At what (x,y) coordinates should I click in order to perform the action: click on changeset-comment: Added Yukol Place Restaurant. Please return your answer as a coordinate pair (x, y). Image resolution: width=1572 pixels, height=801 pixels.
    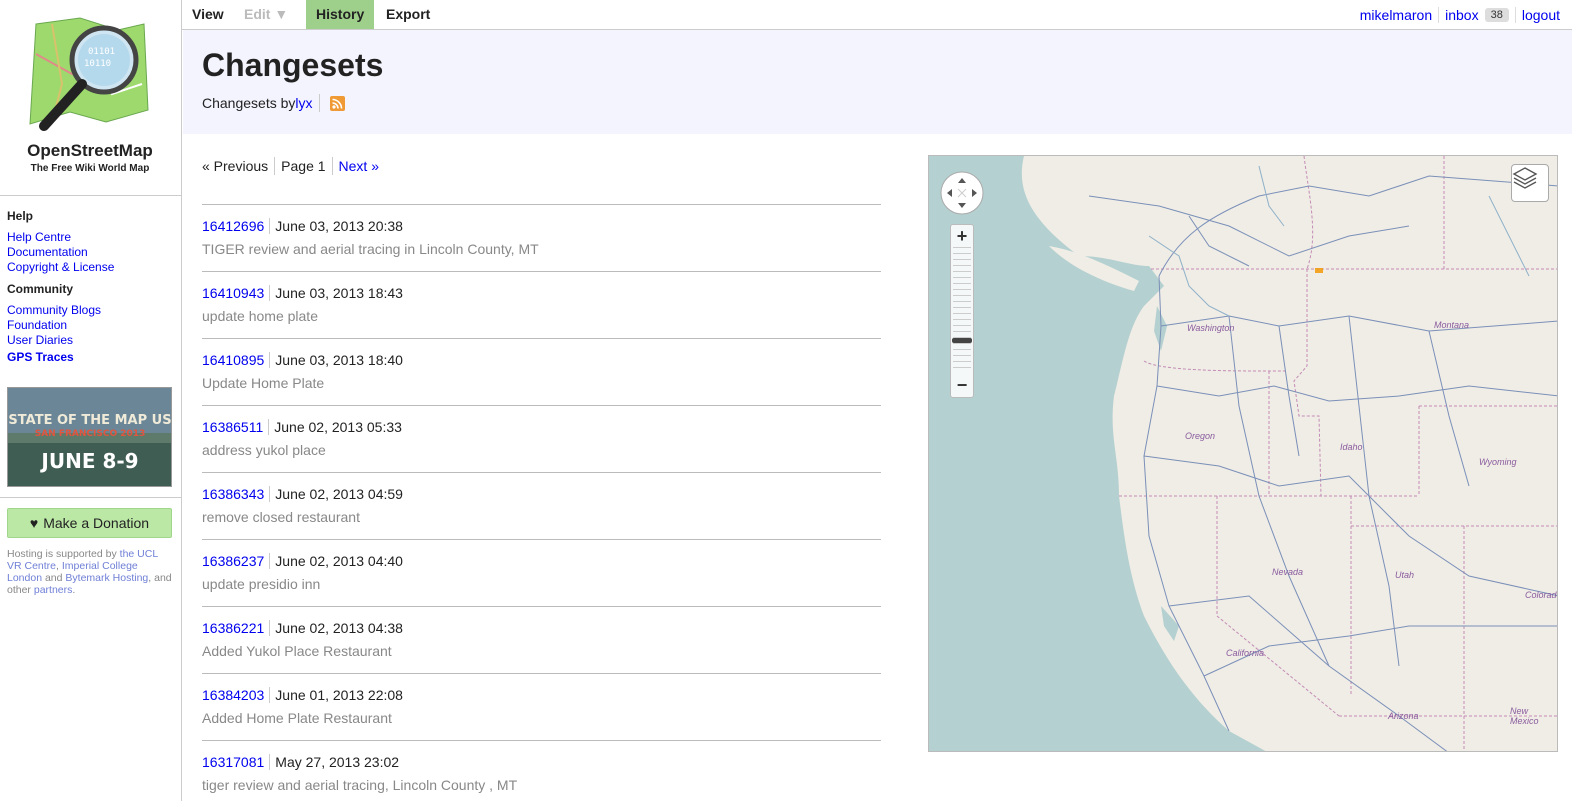
    Looking at the image, I should click on (297, 651).